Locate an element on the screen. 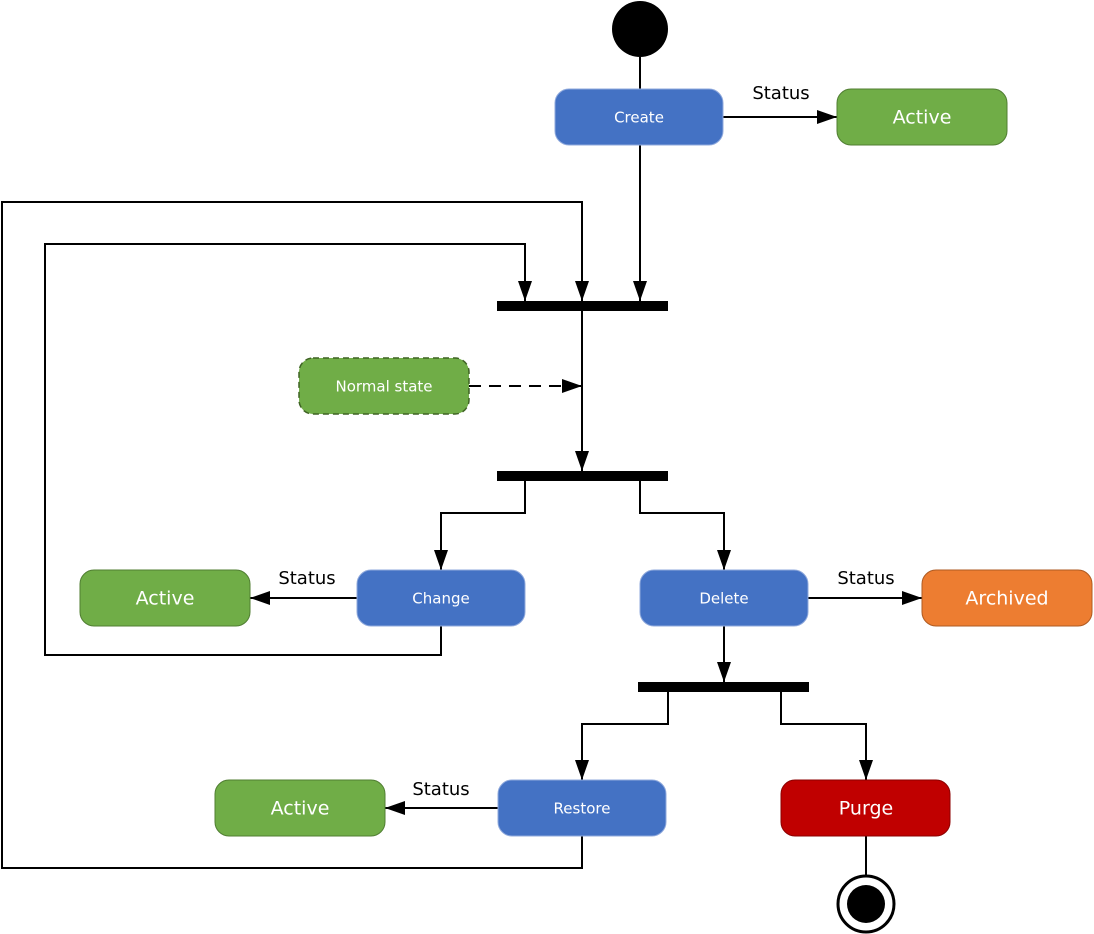 This screenshot has width=1094, height=934. node-label: Delete is located at coordinates (723, 599).